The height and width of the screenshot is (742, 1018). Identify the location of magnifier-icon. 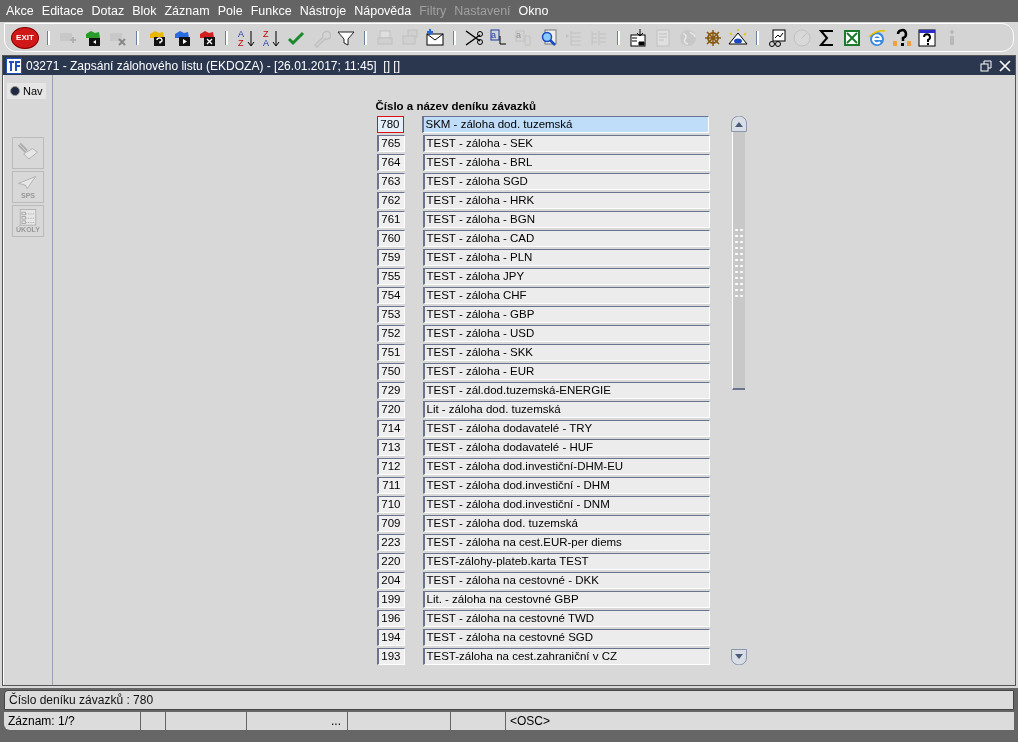
(549, 37).